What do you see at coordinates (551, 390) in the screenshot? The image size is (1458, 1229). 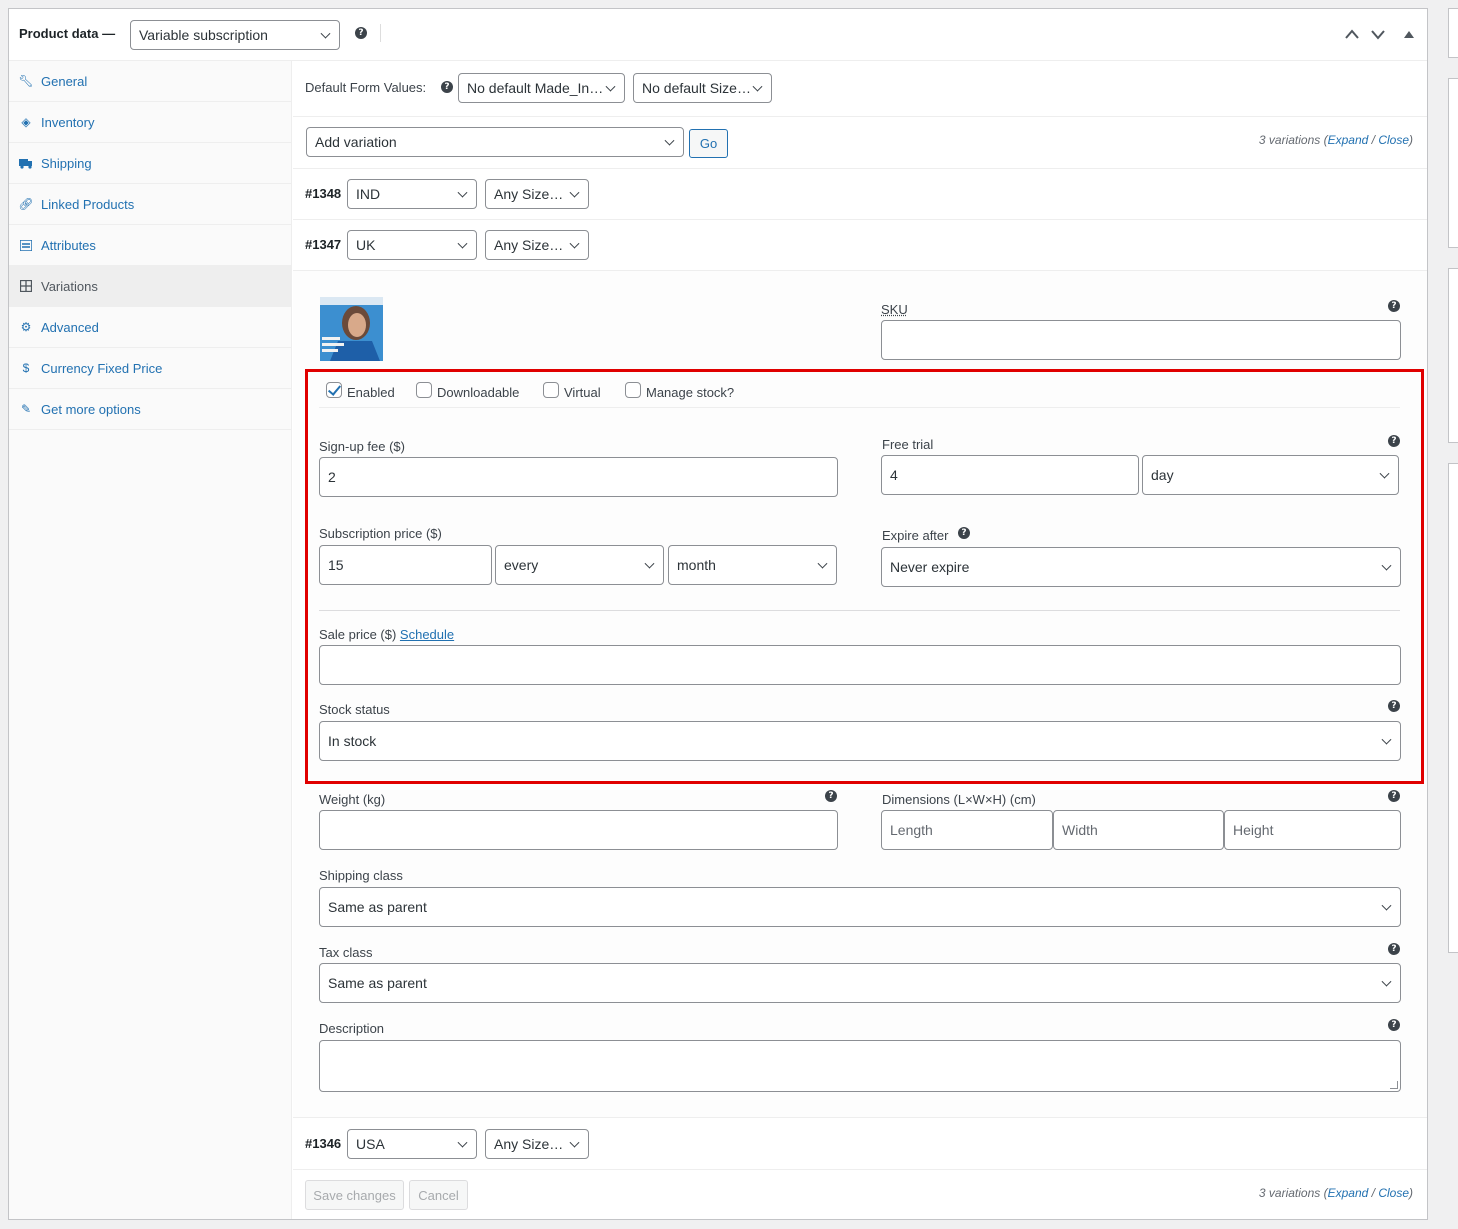 I see `virtual-checkbox` at bounding box center [551, 390].